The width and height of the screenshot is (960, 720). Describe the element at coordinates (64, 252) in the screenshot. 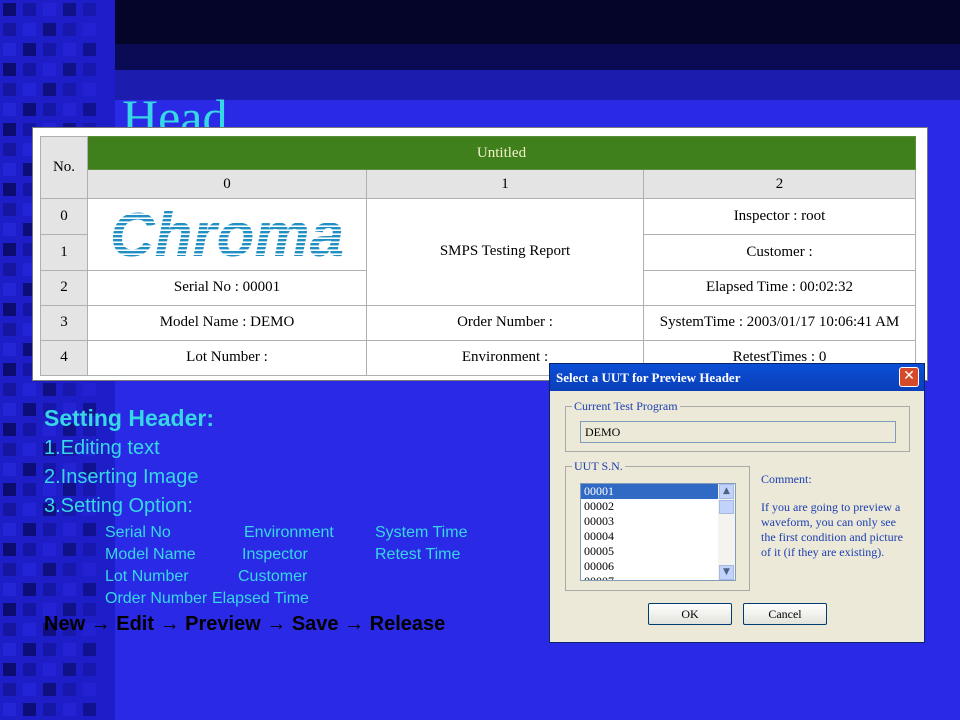

I see `row-number: 1` at that location.